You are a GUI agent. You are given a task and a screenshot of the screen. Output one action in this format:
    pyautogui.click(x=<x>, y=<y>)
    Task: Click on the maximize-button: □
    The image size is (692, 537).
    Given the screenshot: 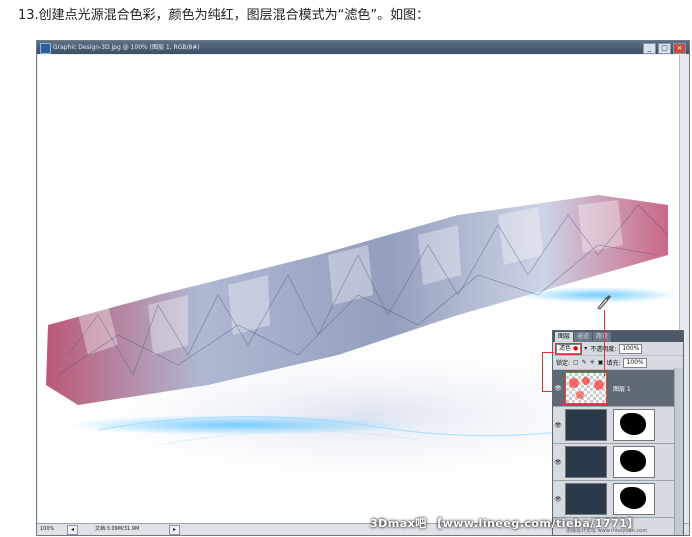 What is the action you would take?
    pyautogui.click(x=664, y=48)
    